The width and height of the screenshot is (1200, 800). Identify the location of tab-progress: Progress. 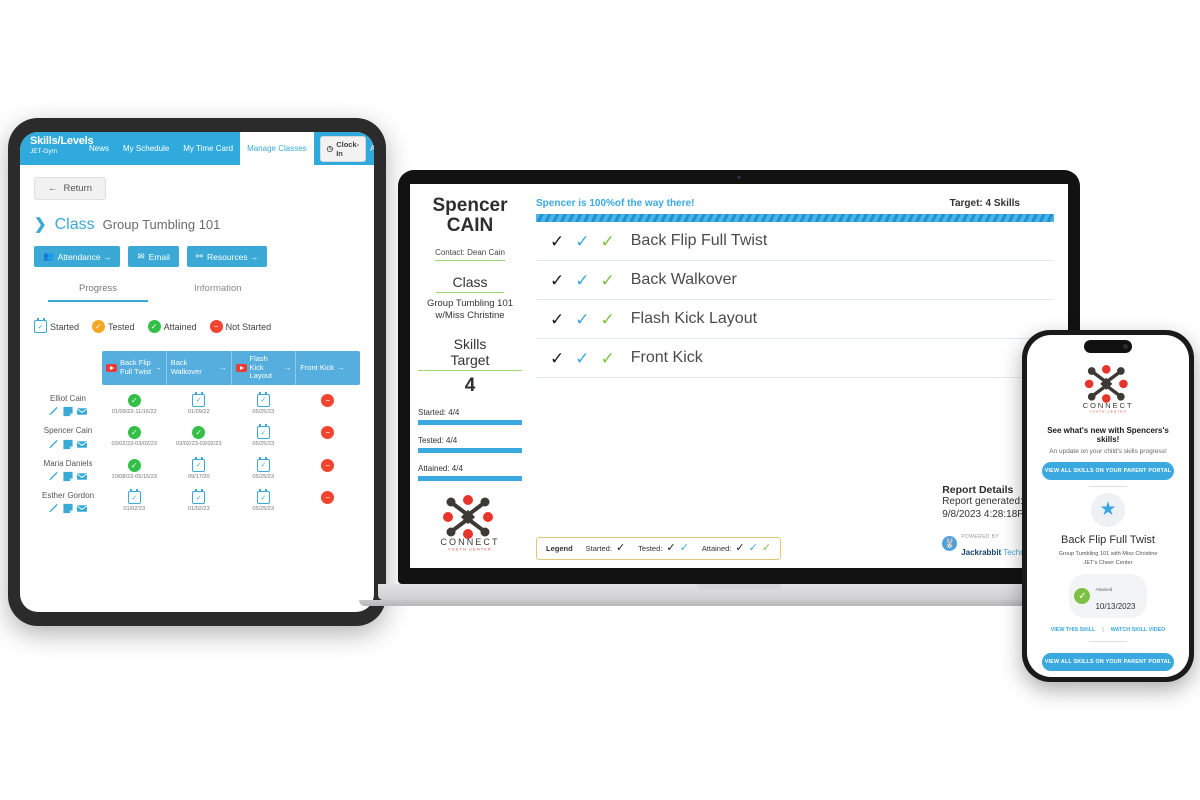
(98, 292).